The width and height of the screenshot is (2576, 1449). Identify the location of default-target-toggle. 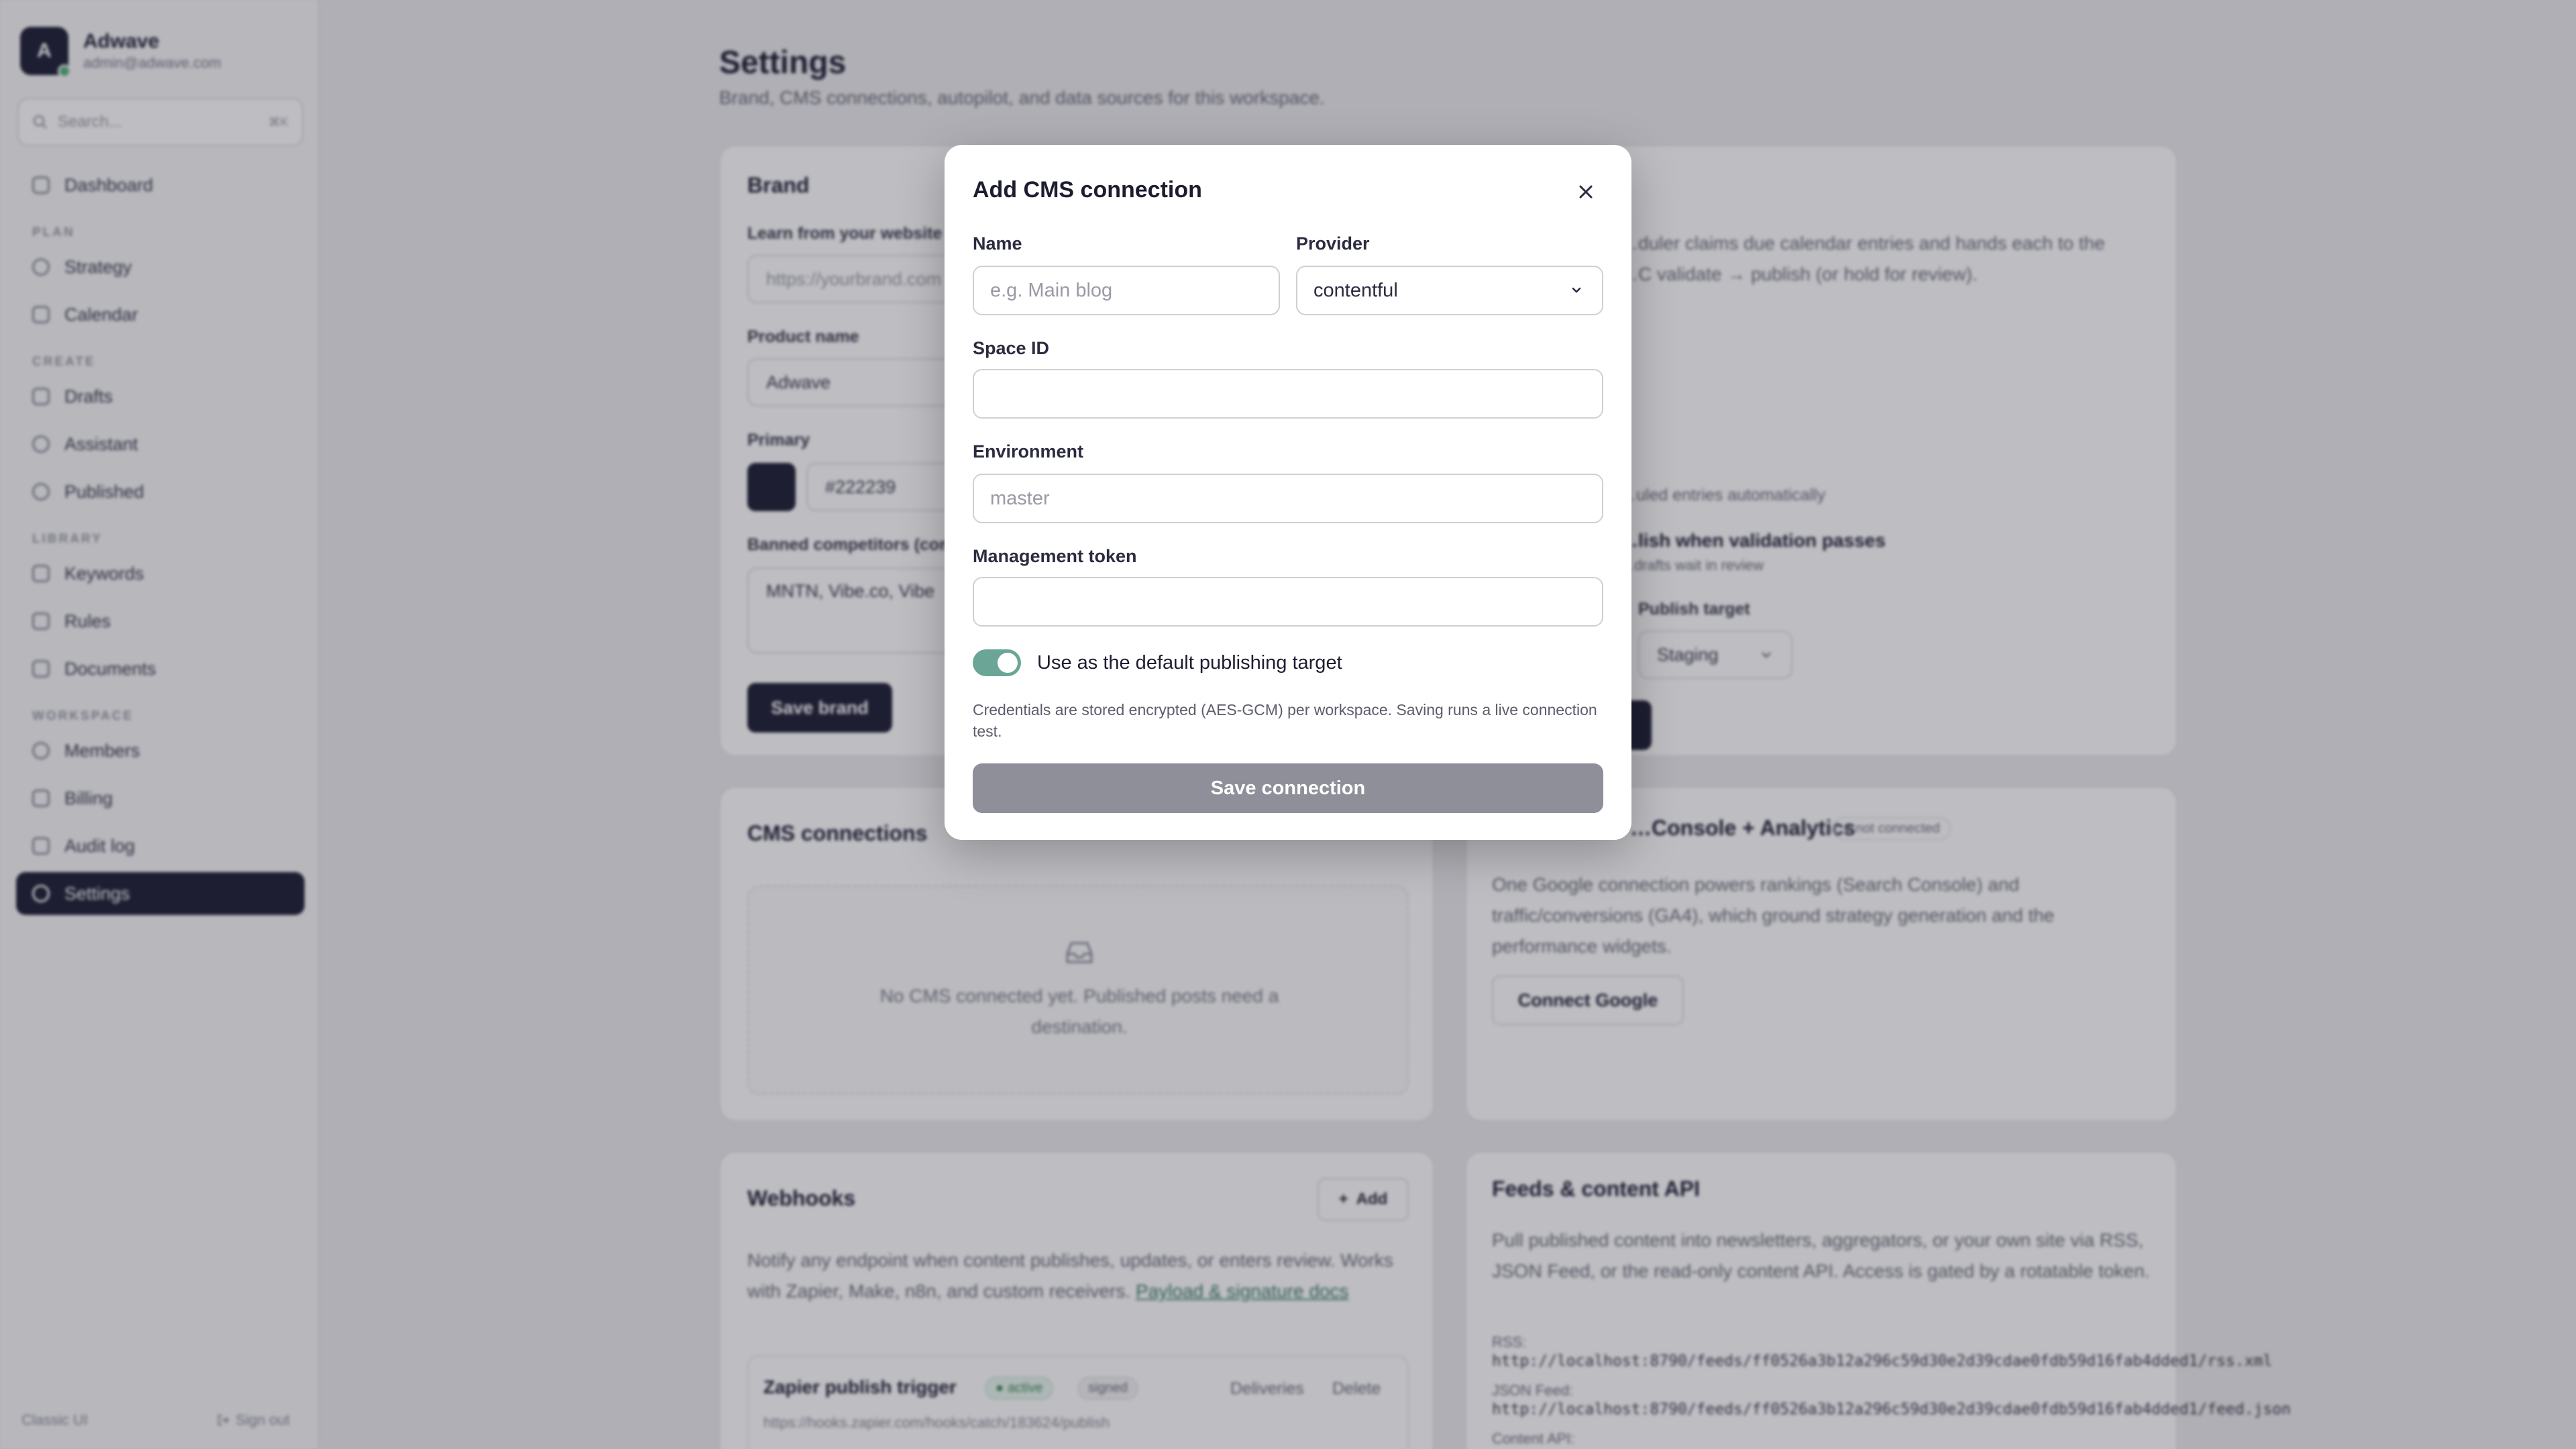
(997, 662).